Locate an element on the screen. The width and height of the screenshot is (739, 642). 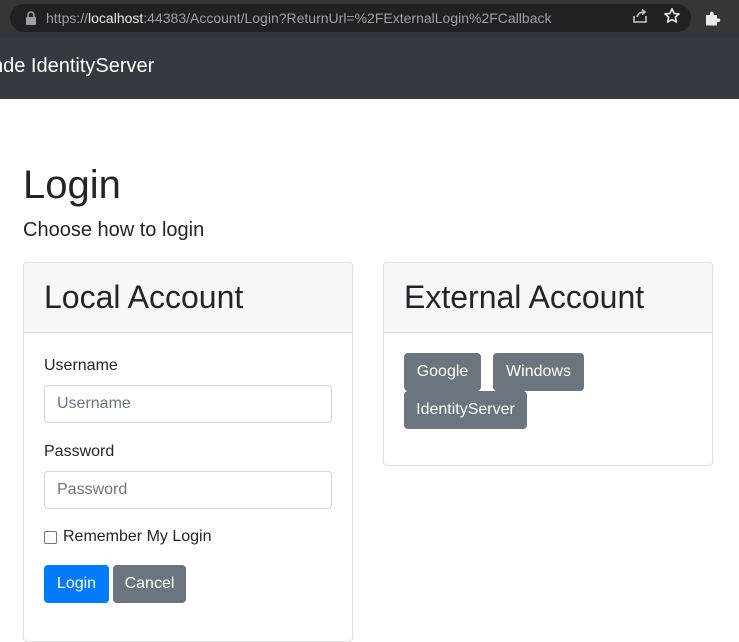
local-account-header: Local Account is located at coordinates (188, 298).